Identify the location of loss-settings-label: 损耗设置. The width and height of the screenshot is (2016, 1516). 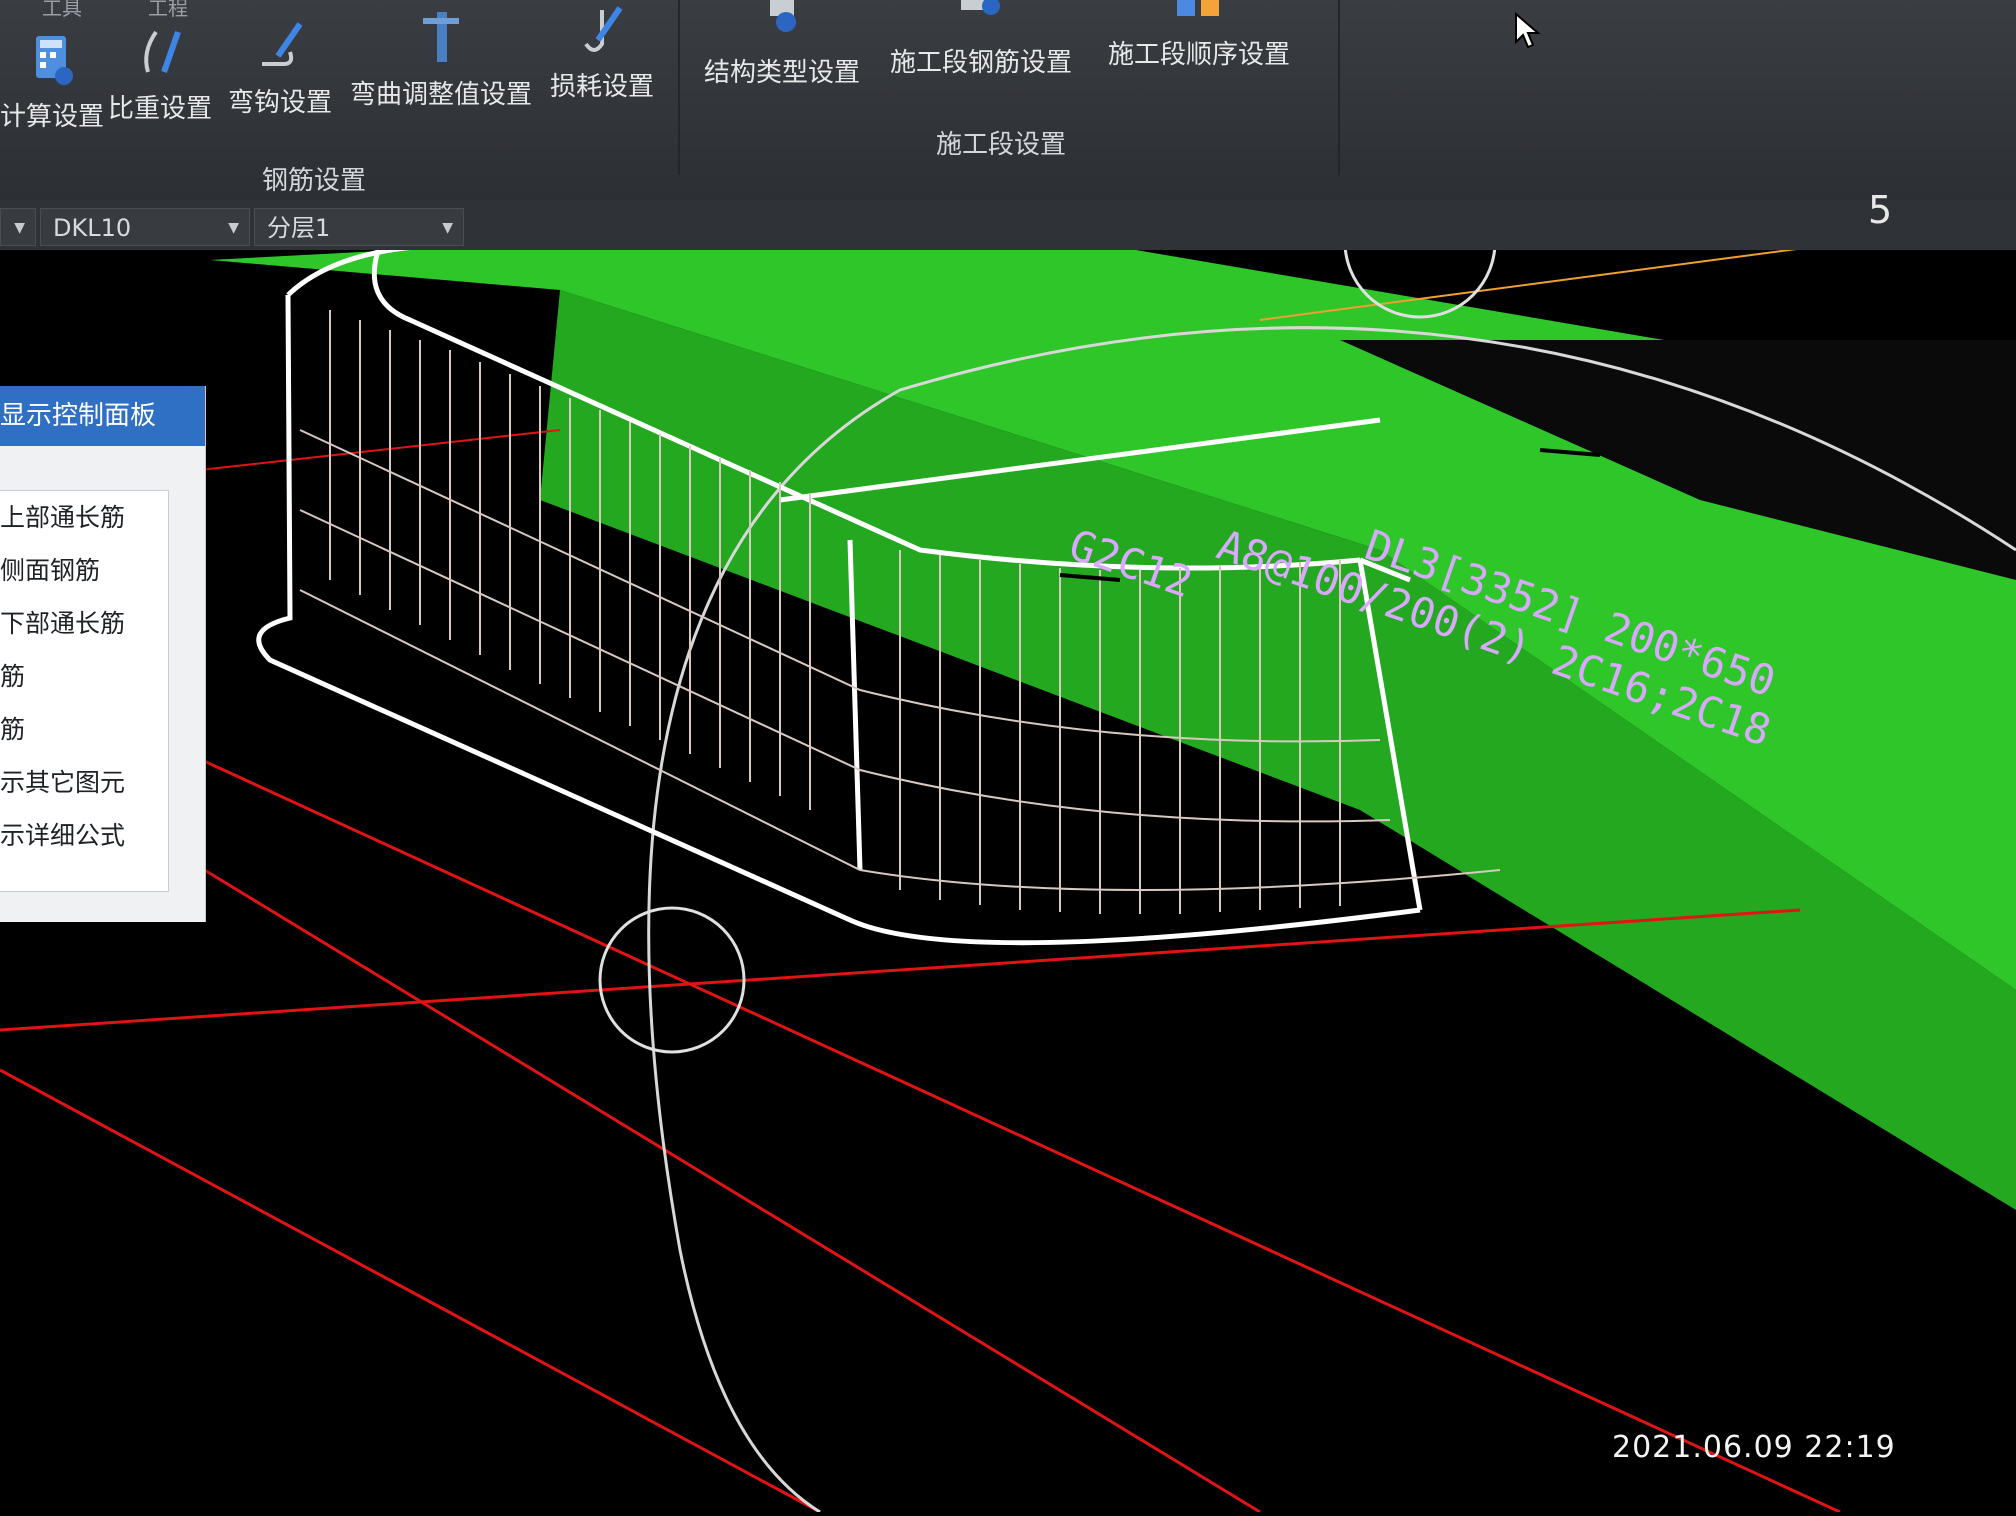
(602, 87).